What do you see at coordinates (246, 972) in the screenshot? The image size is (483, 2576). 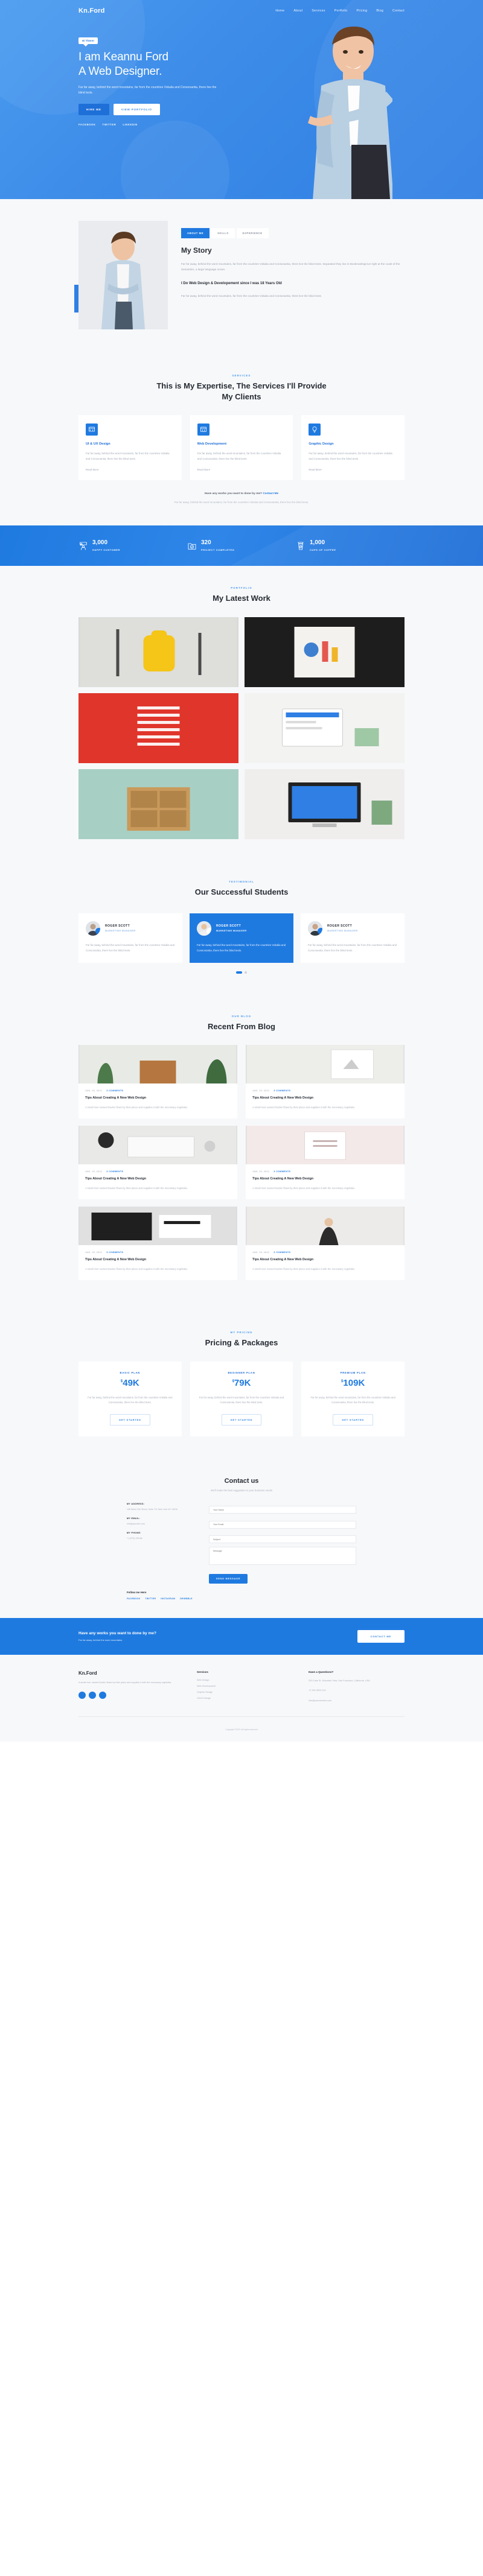 I see `pagination-dot` at bounding box center [246, 972].